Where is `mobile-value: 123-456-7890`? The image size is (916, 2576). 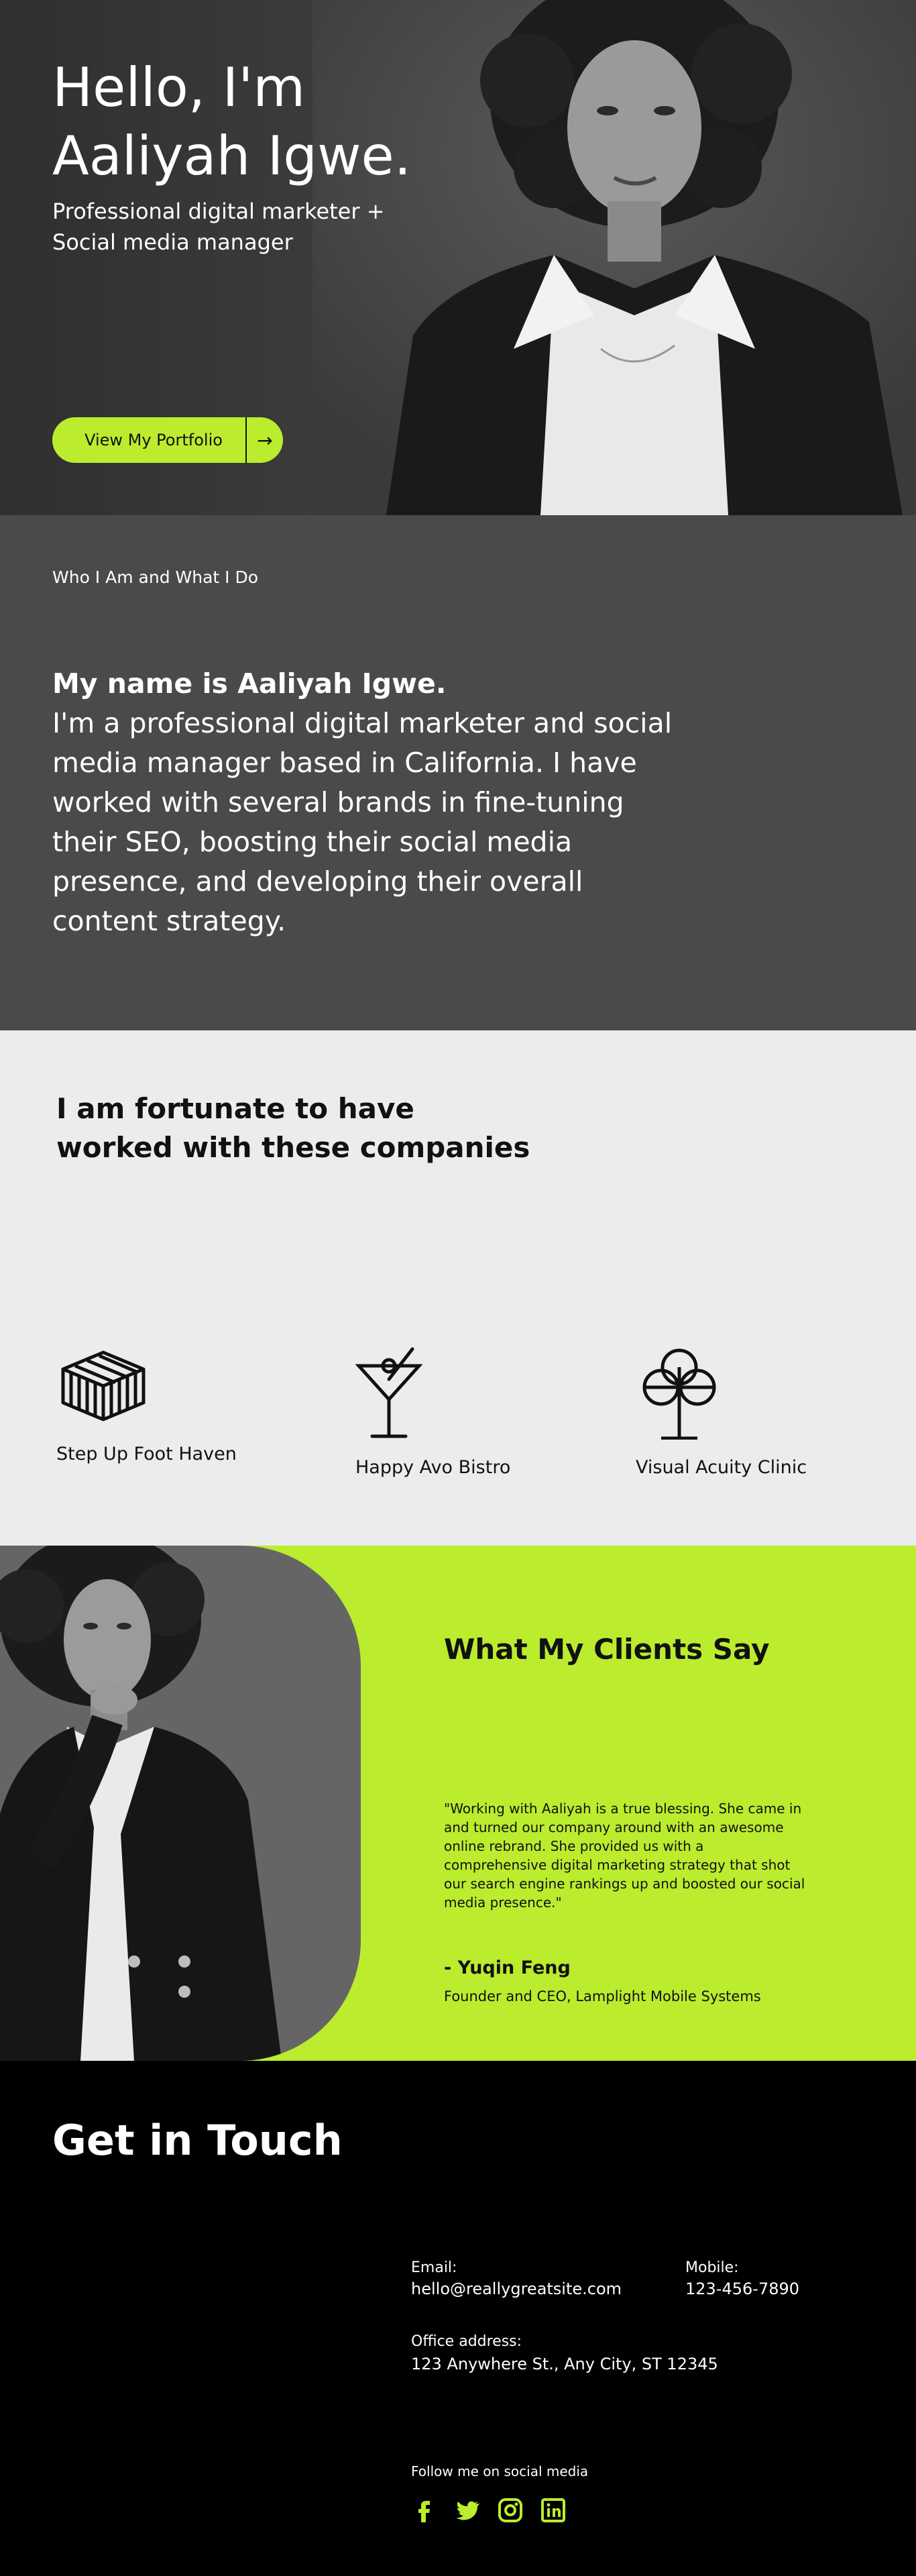 mobile-value: 123-456-7890 is located at coordinates (742, 2288).